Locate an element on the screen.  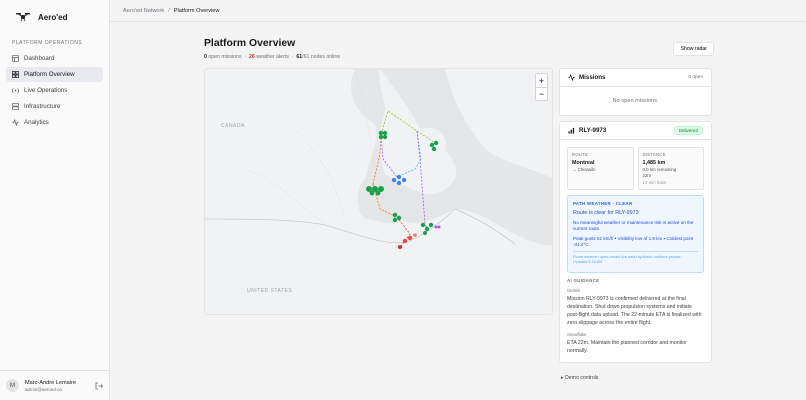
open-missions-label: open missions is located at coordinates (225, 57).